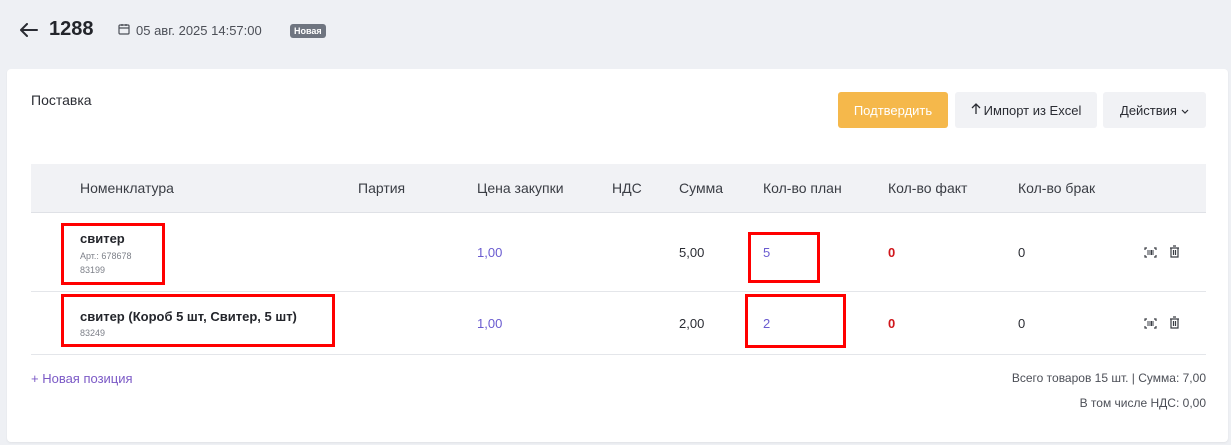 Image resolution: width=1231 pixels, height=445 pixels. I want to click on column-header-qty-defect: Кол-во брак, so click(1056, 188).